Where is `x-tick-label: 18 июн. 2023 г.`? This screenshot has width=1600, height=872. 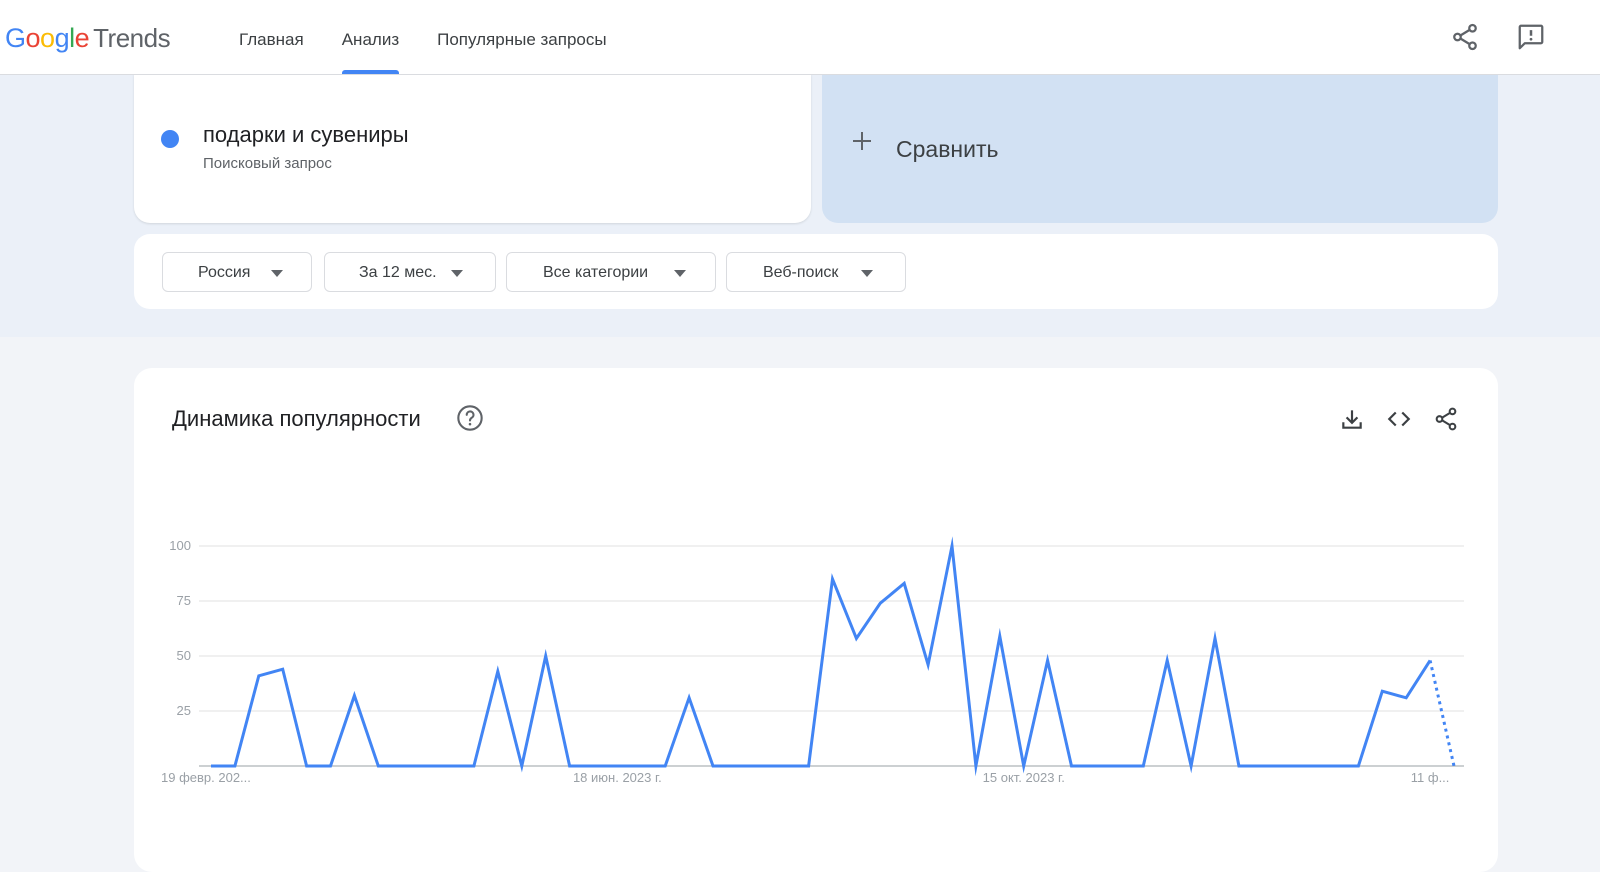
x-tick-label: 18 июн. 2023 г. is located at coordinates (617, 777).